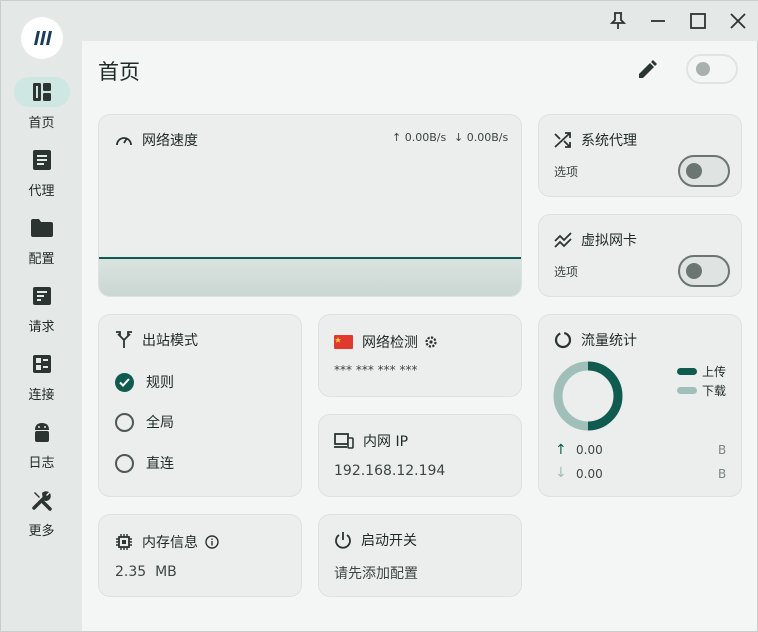  Describe the element at coordinates (386, 342) in the screenshot. I see `network-check-title: 网络检测` at that location.